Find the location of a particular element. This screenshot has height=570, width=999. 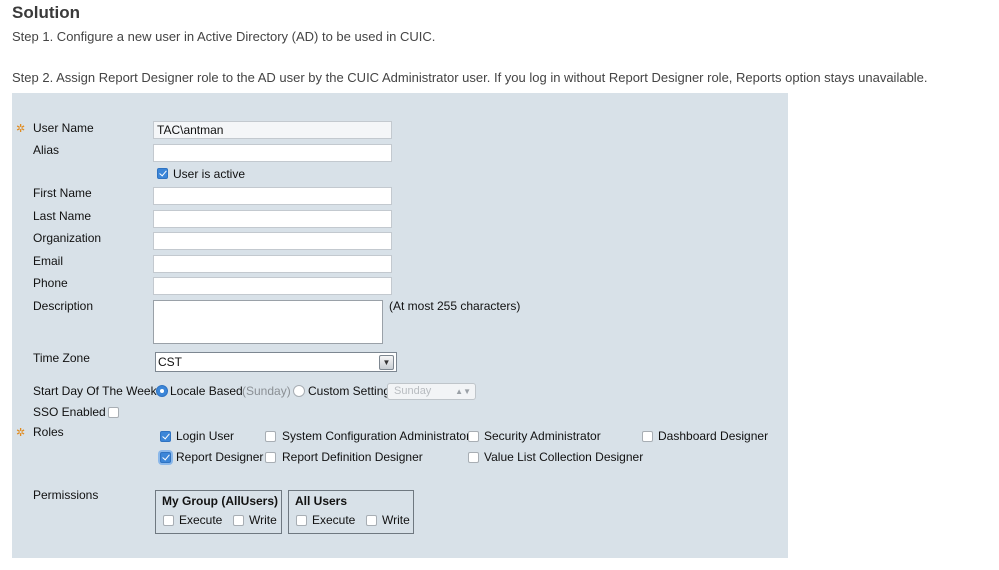

last-name-field is located at coordinates (272, 219).